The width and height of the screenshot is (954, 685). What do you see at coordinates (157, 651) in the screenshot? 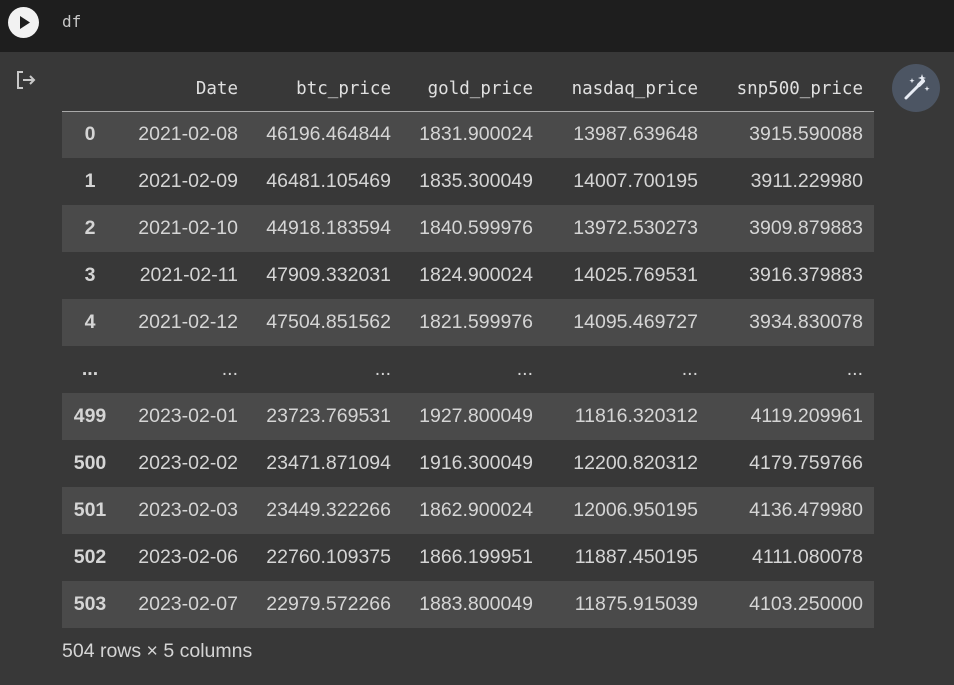
I see `dataframe-shape: 504 rows × 5 columns` at bounding box center [157, 651].